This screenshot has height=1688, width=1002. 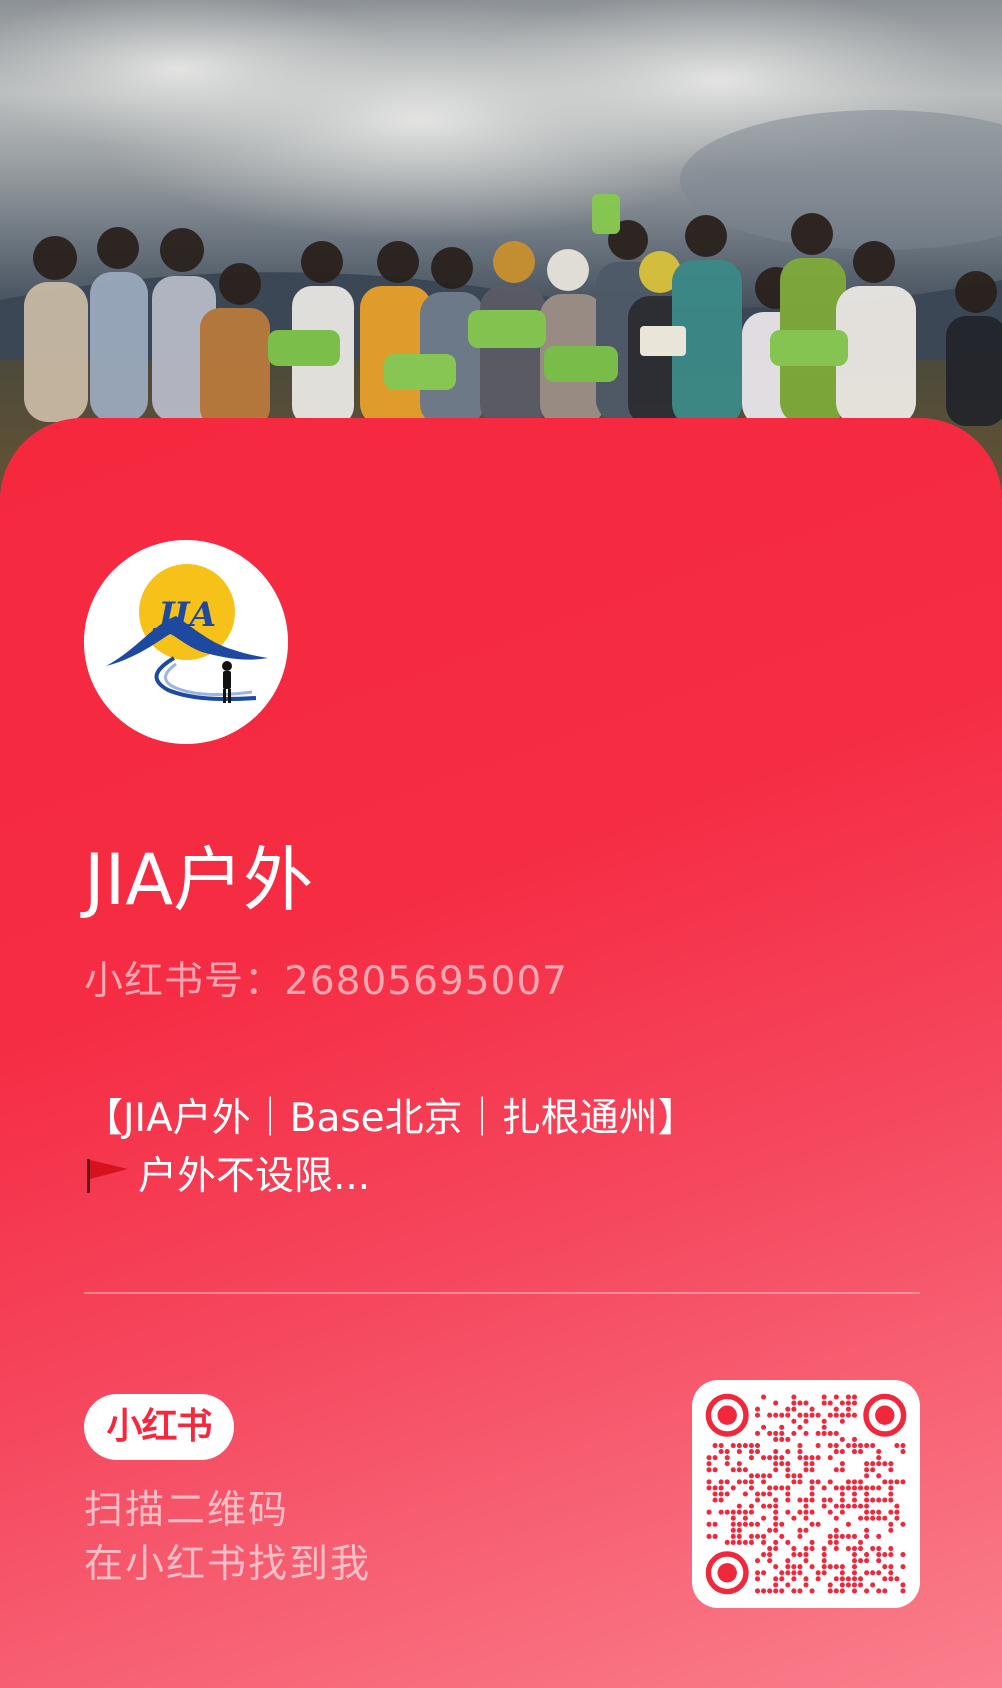 What do you see at coordinates (228, 1564) in the screenshot?
I see `scan-hint-line-2: 在小红书找到我` at bounding box center [228, 1564].